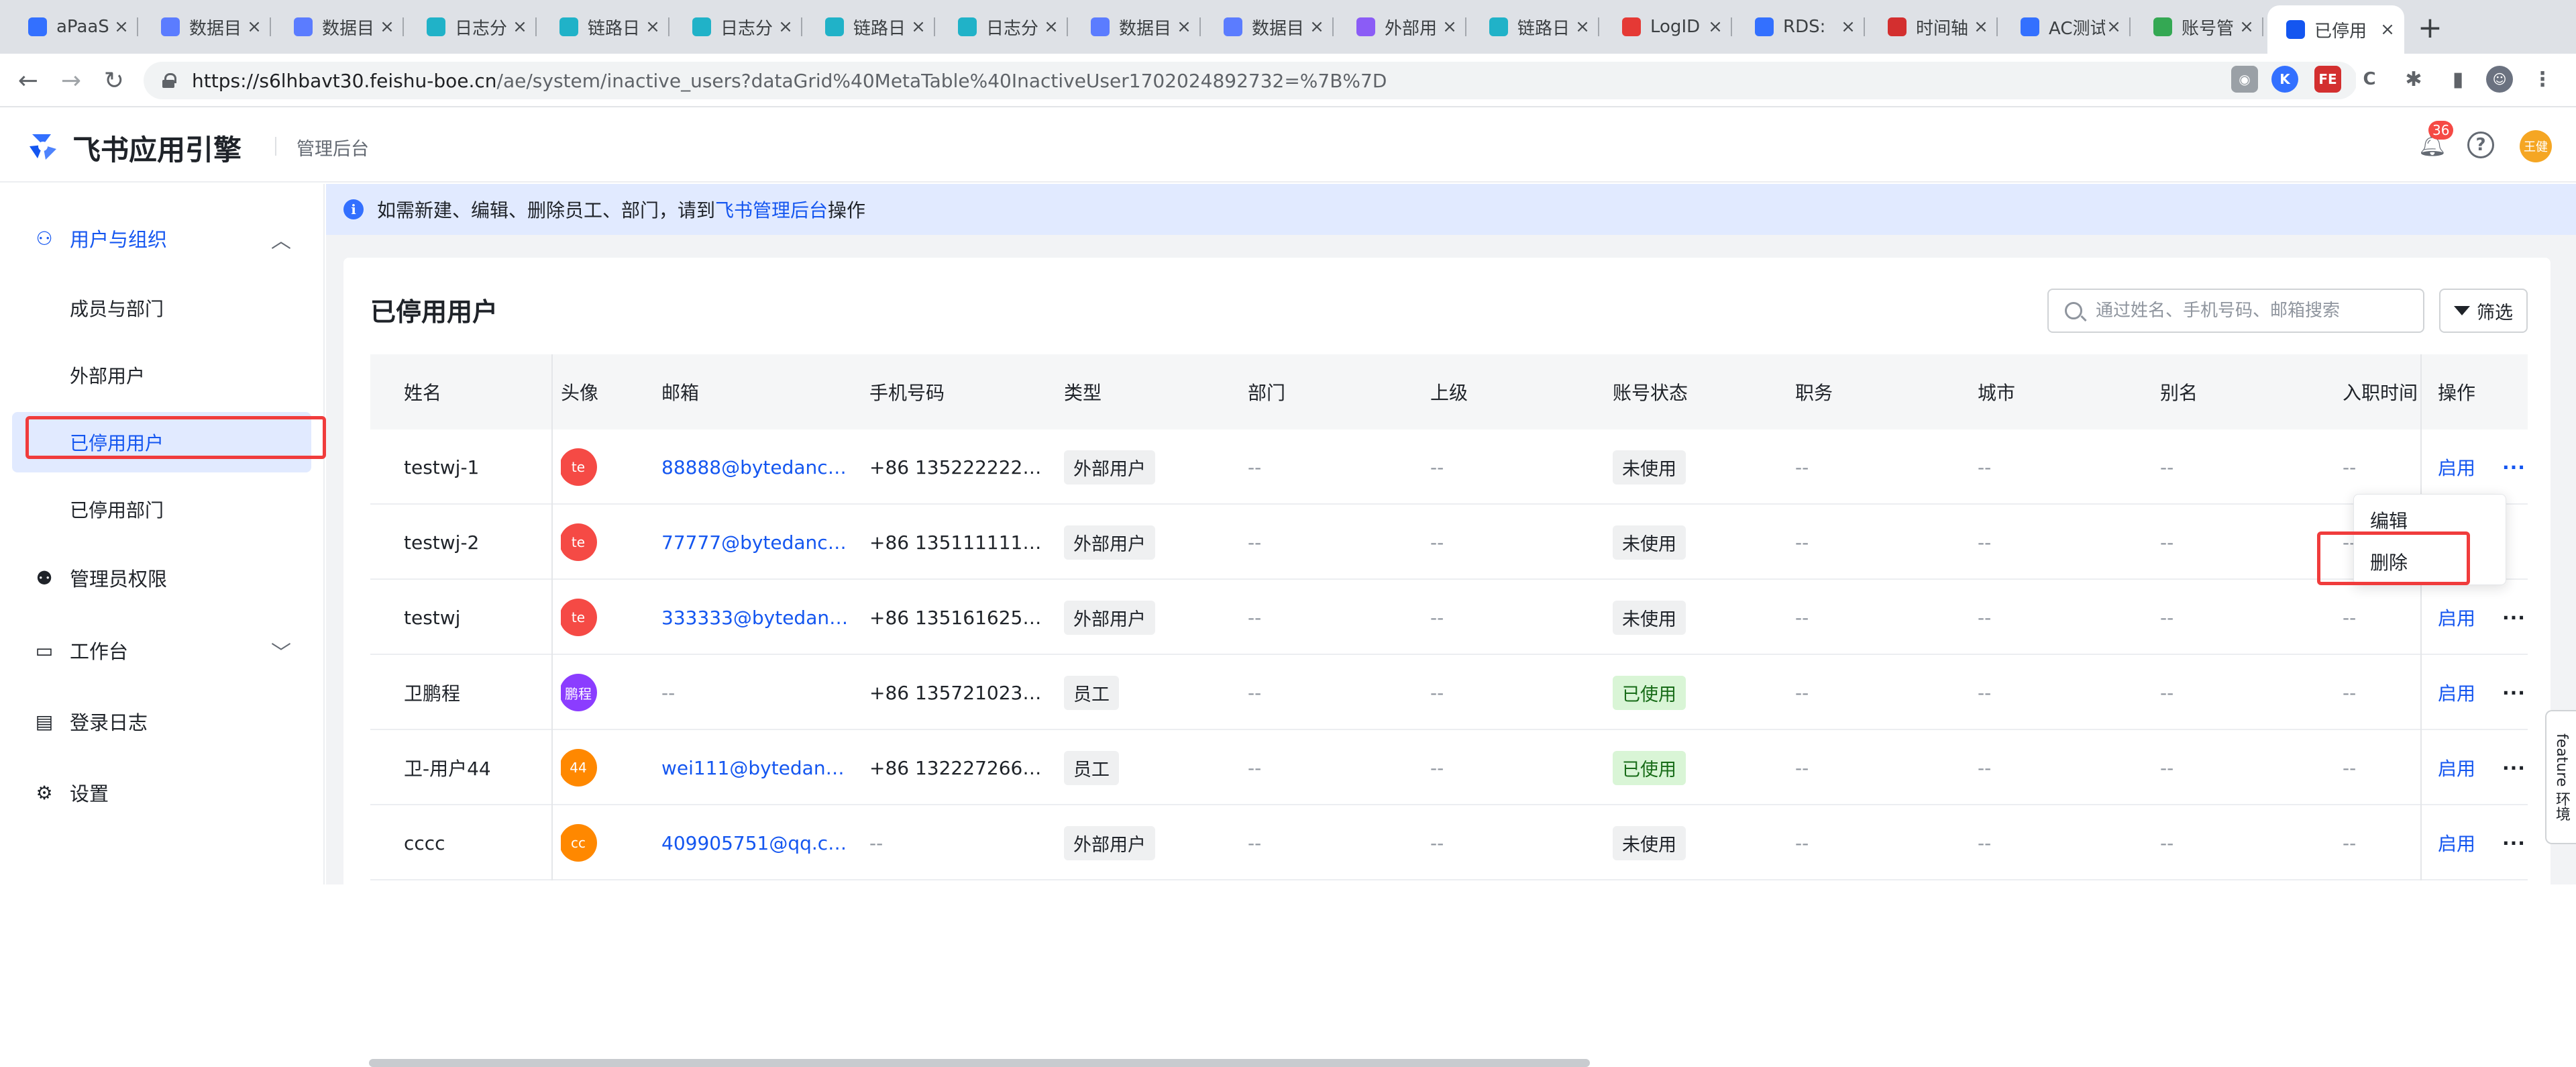 The width and height of the screenshot is (2576, 1067). What do you see at coordinates (2381, 391) in the screenshot?
I see `column-header-hire-date: 入职时间` at bounding box center [2381, 391].